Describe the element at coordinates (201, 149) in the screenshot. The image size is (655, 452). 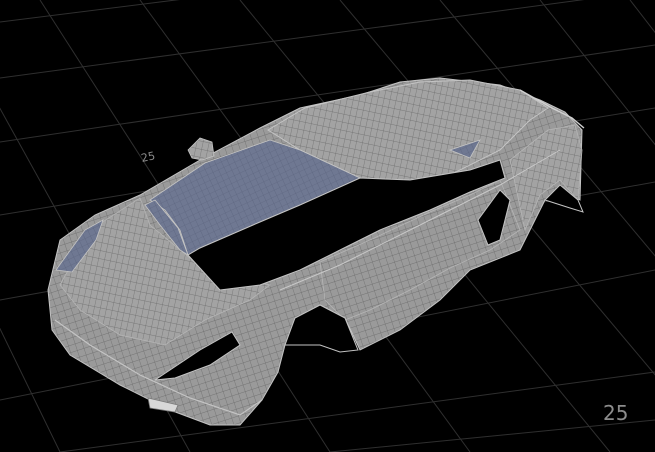
I see `side-mirror` at that location.